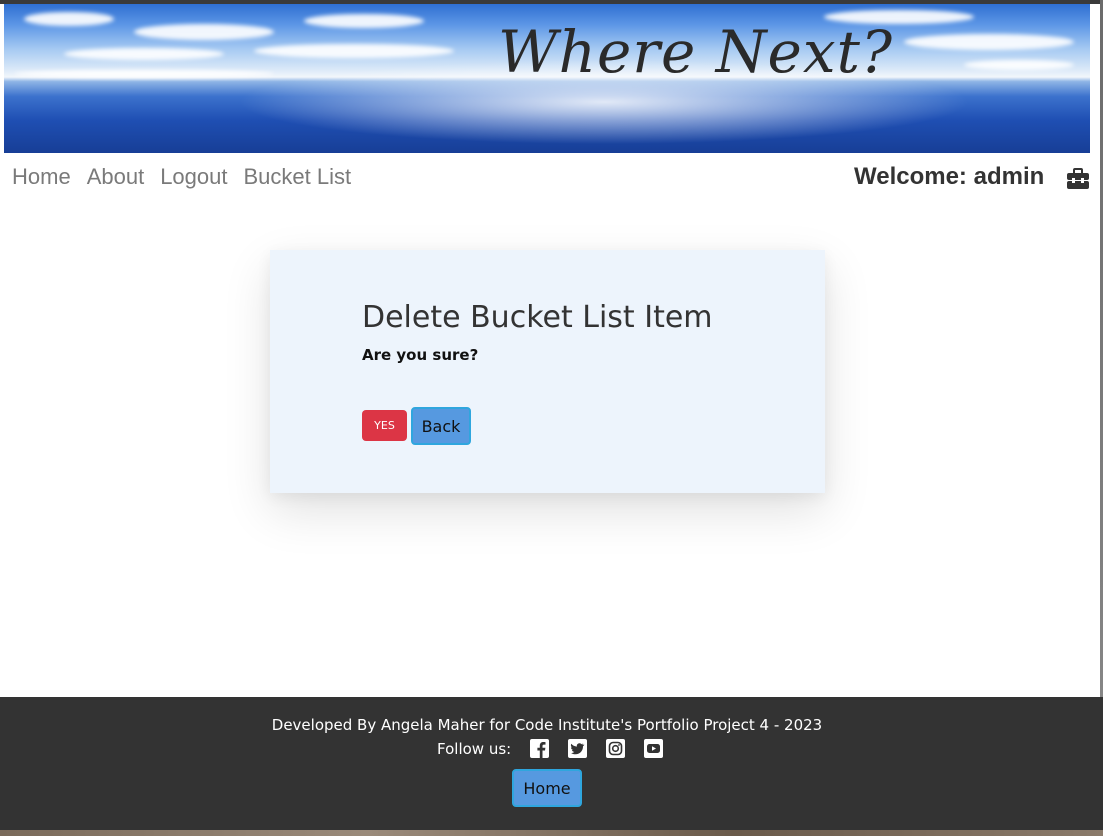  Describe the element at coordinates (654, 748) in the screenshot. I see `youtube-icon` at that location.